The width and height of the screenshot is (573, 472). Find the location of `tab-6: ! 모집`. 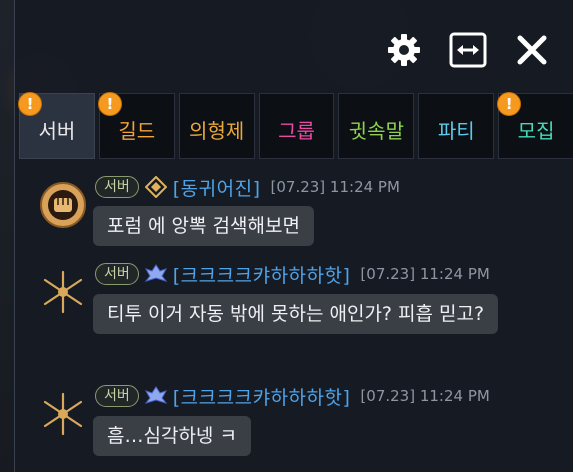

tab-6: ! 모집 is located at coordinates (535, 125).